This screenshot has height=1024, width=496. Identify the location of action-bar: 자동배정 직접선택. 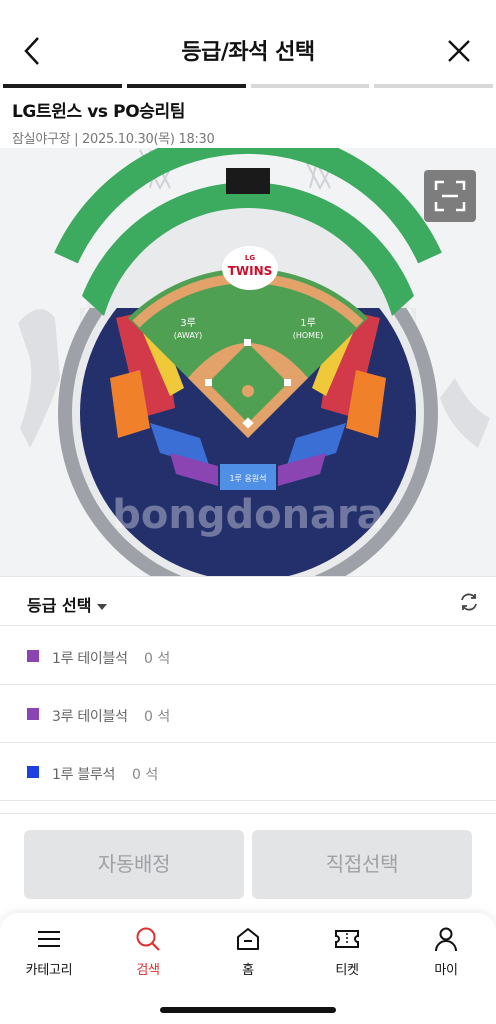
(248, 863).